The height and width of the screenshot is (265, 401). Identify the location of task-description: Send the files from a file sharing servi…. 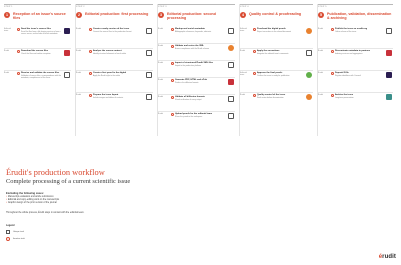
(41, 33).